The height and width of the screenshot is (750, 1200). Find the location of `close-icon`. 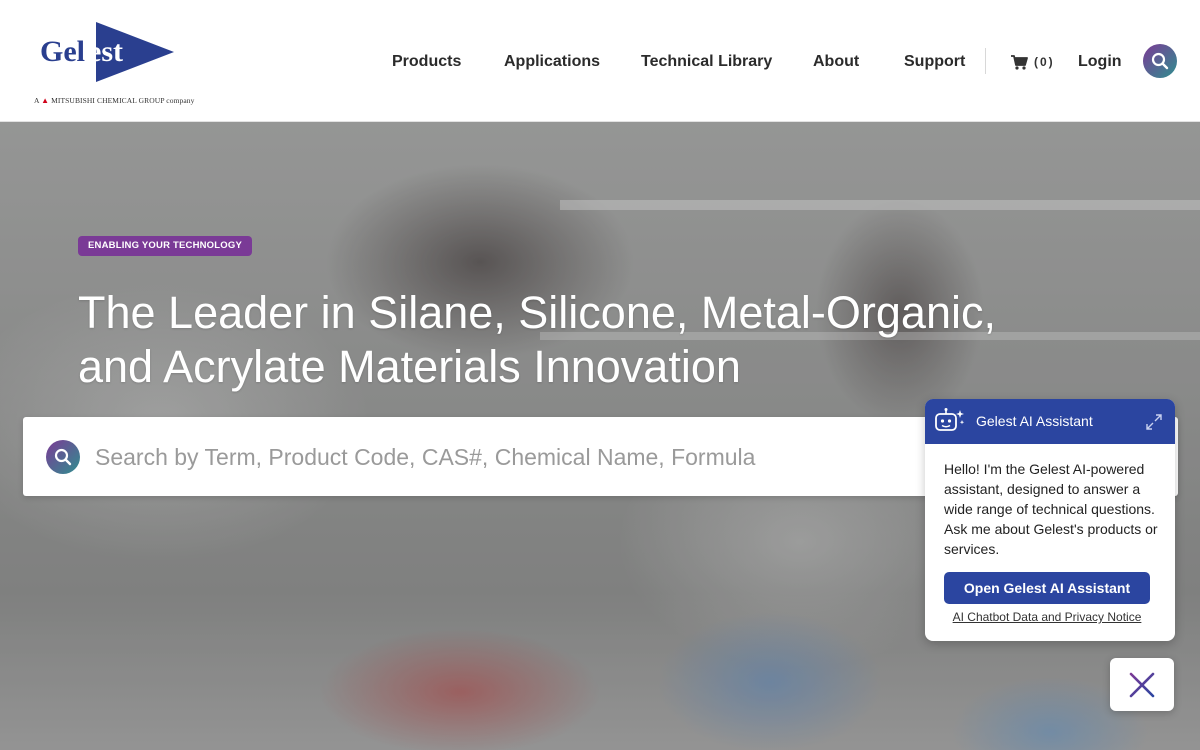

close-icon is located at coordinates (1142, 684).